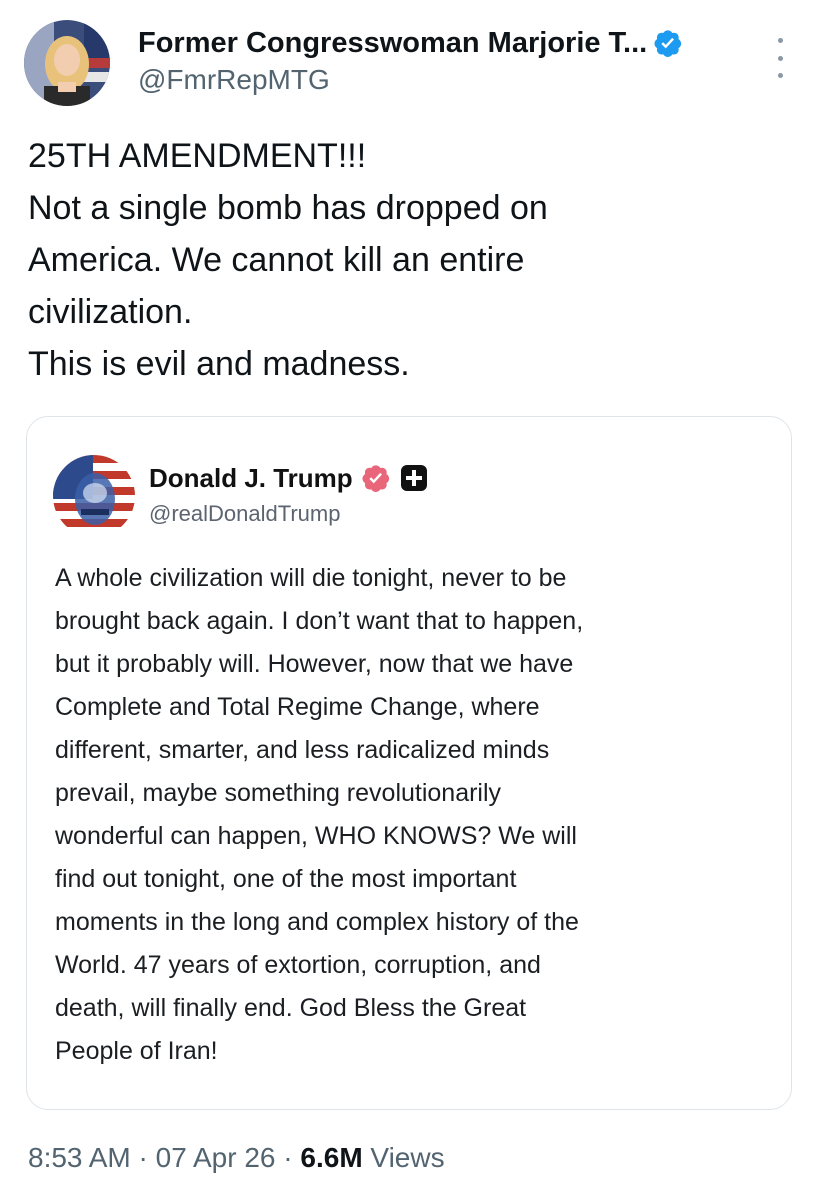 The width and height of the screenshot is (820, 1200). Describe the element at coordinates (110, 312) in the screenshot. I see `post-text-line: civilization.` at that location.